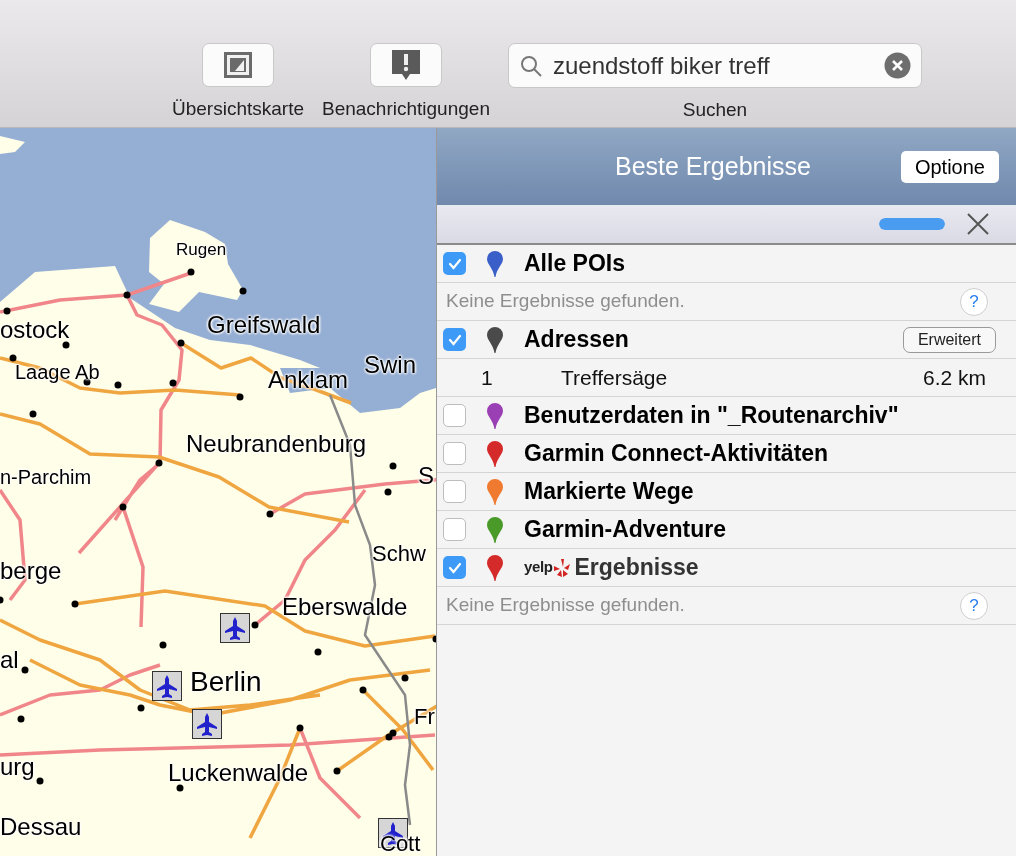 The width and height of the screenshot is (1016, 856). Describe the element at coordinates (487, 377) in the screenshot. I see `result-index: 1` at that location.